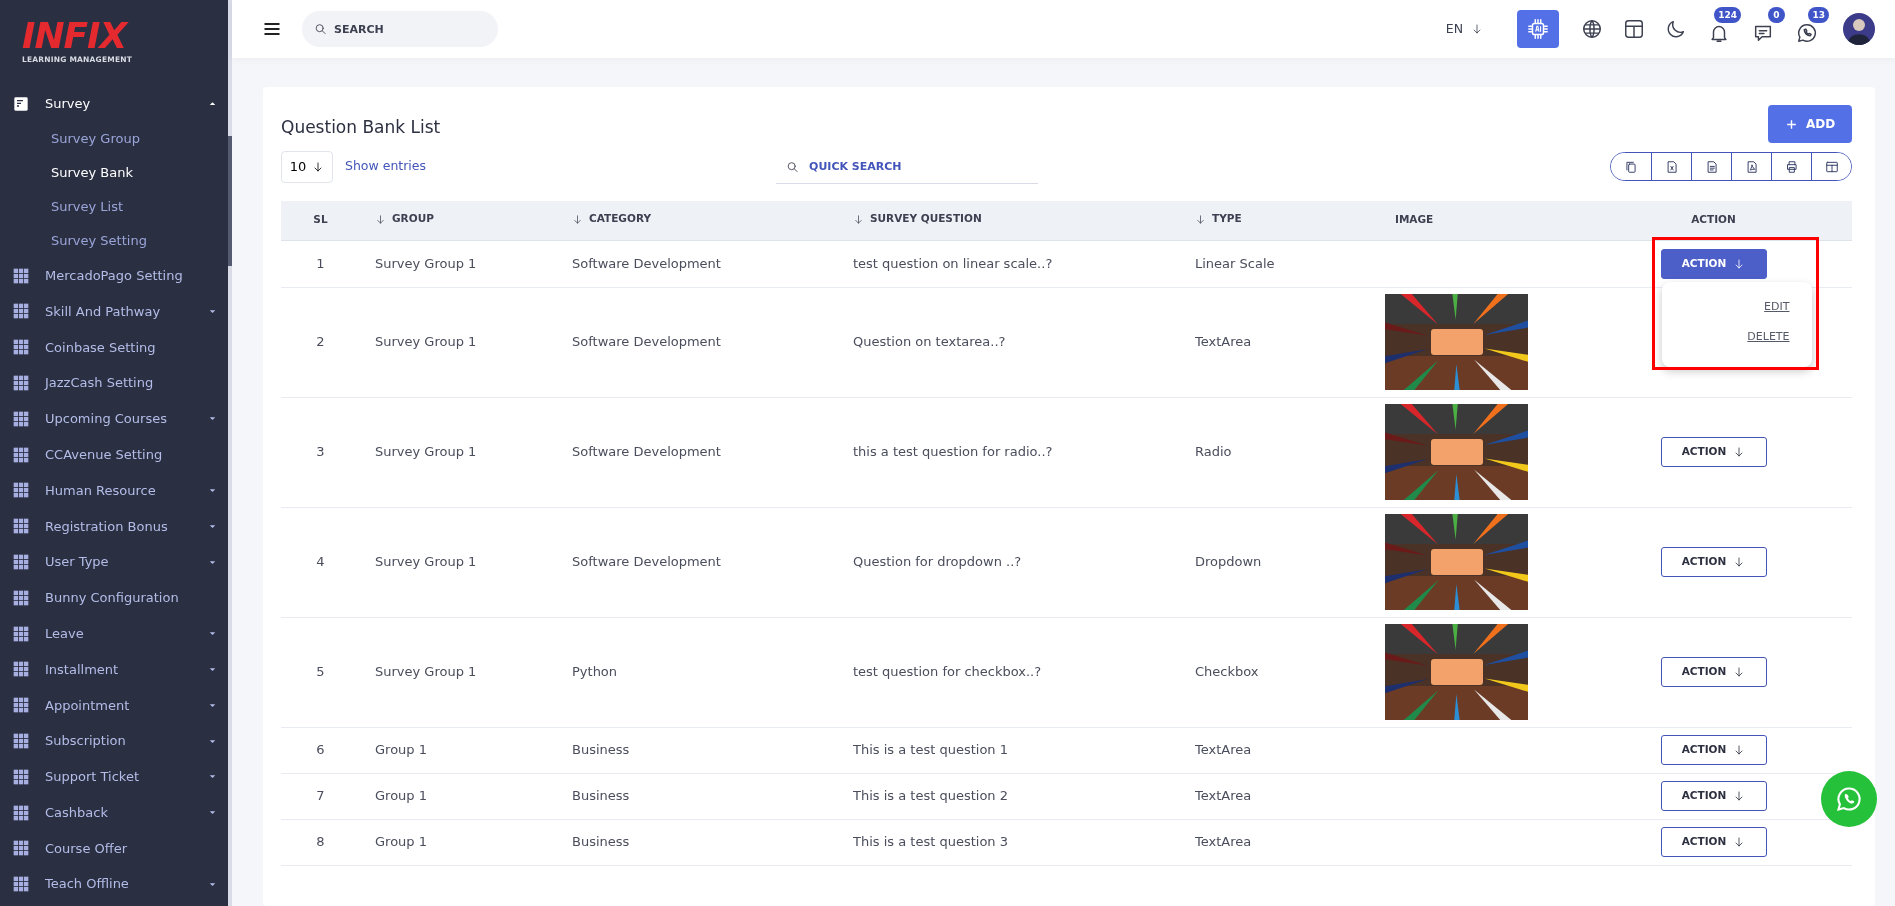 The image size is (1895, 906). What do you see at coordinates (307, 166) in the screenshot?
I see `entries-select: 10` at bounding box center [307, 166].